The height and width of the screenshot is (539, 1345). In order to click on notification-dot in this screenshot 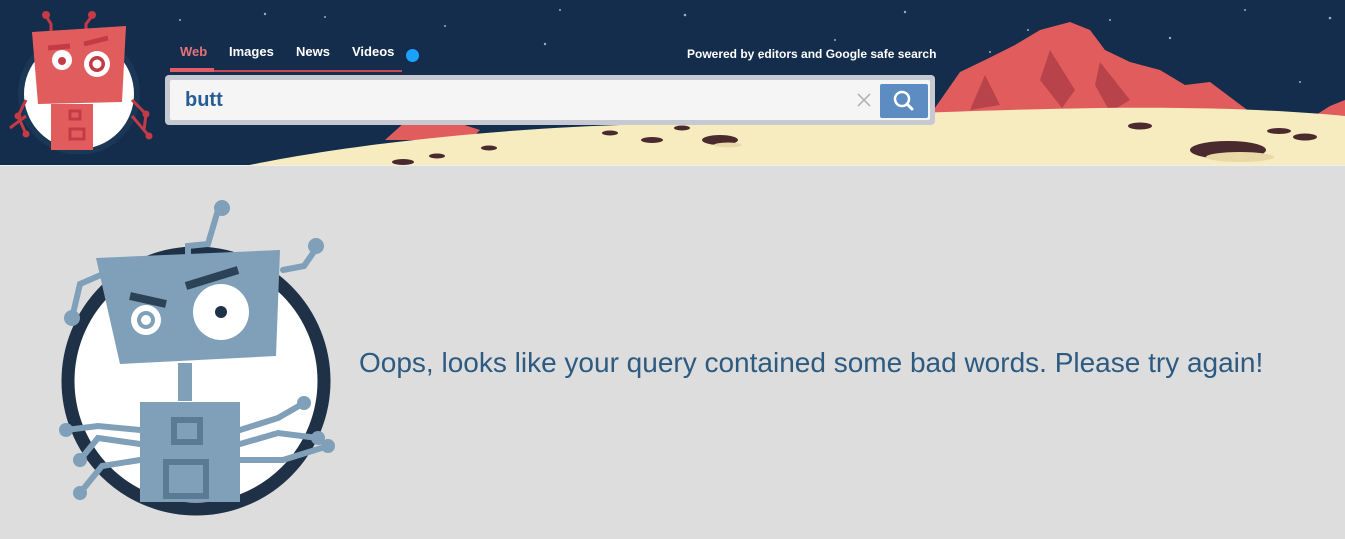, I will do `click(412, 55)`.